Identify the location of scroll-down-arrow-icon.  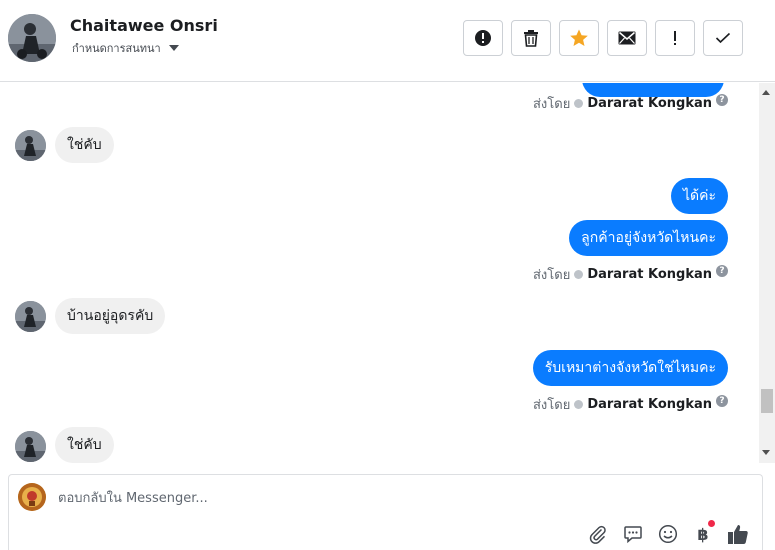
(766, 452).